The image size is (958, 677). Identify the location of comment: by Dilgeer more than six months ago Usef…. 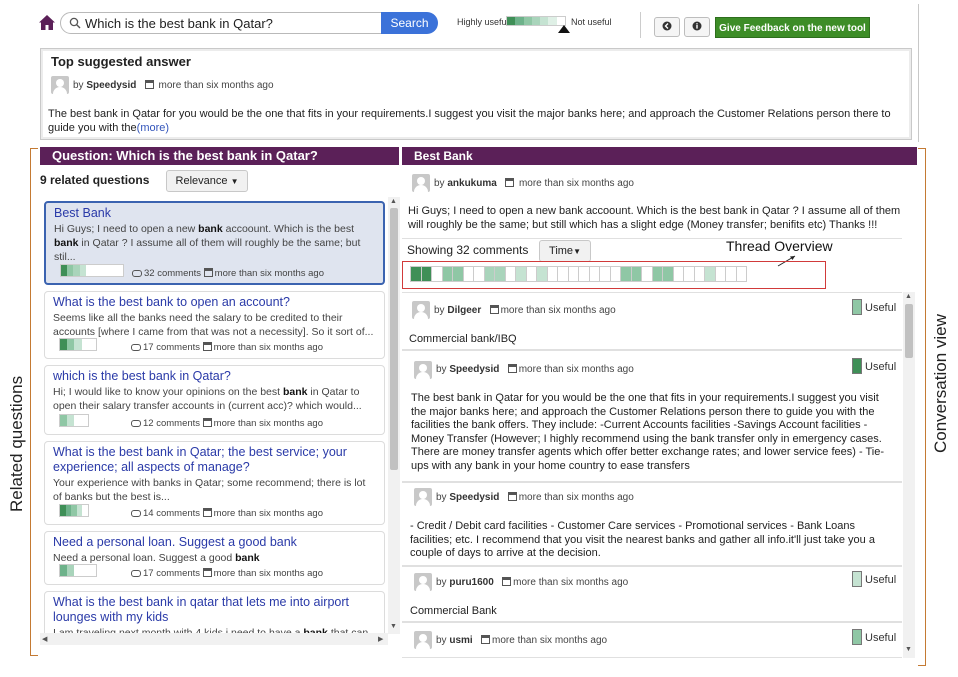
(652, 321).